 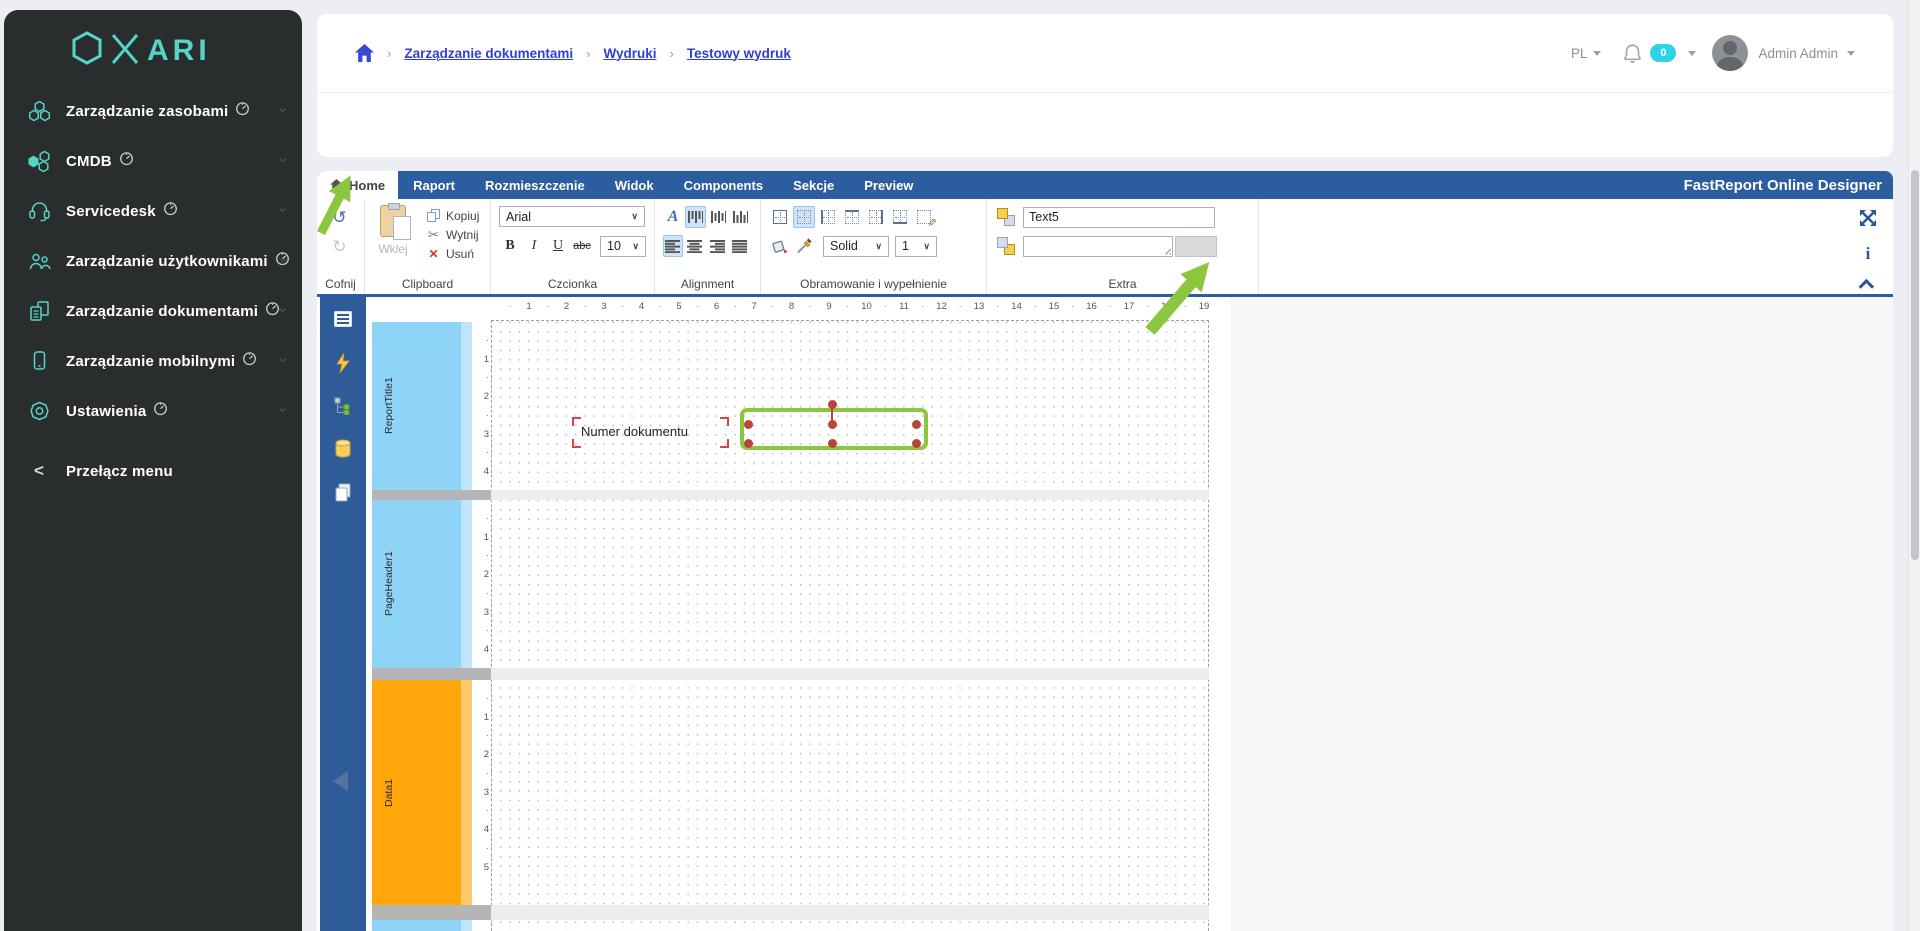 I want to click on paste-button: Wklej, so click(x=393, y=235).